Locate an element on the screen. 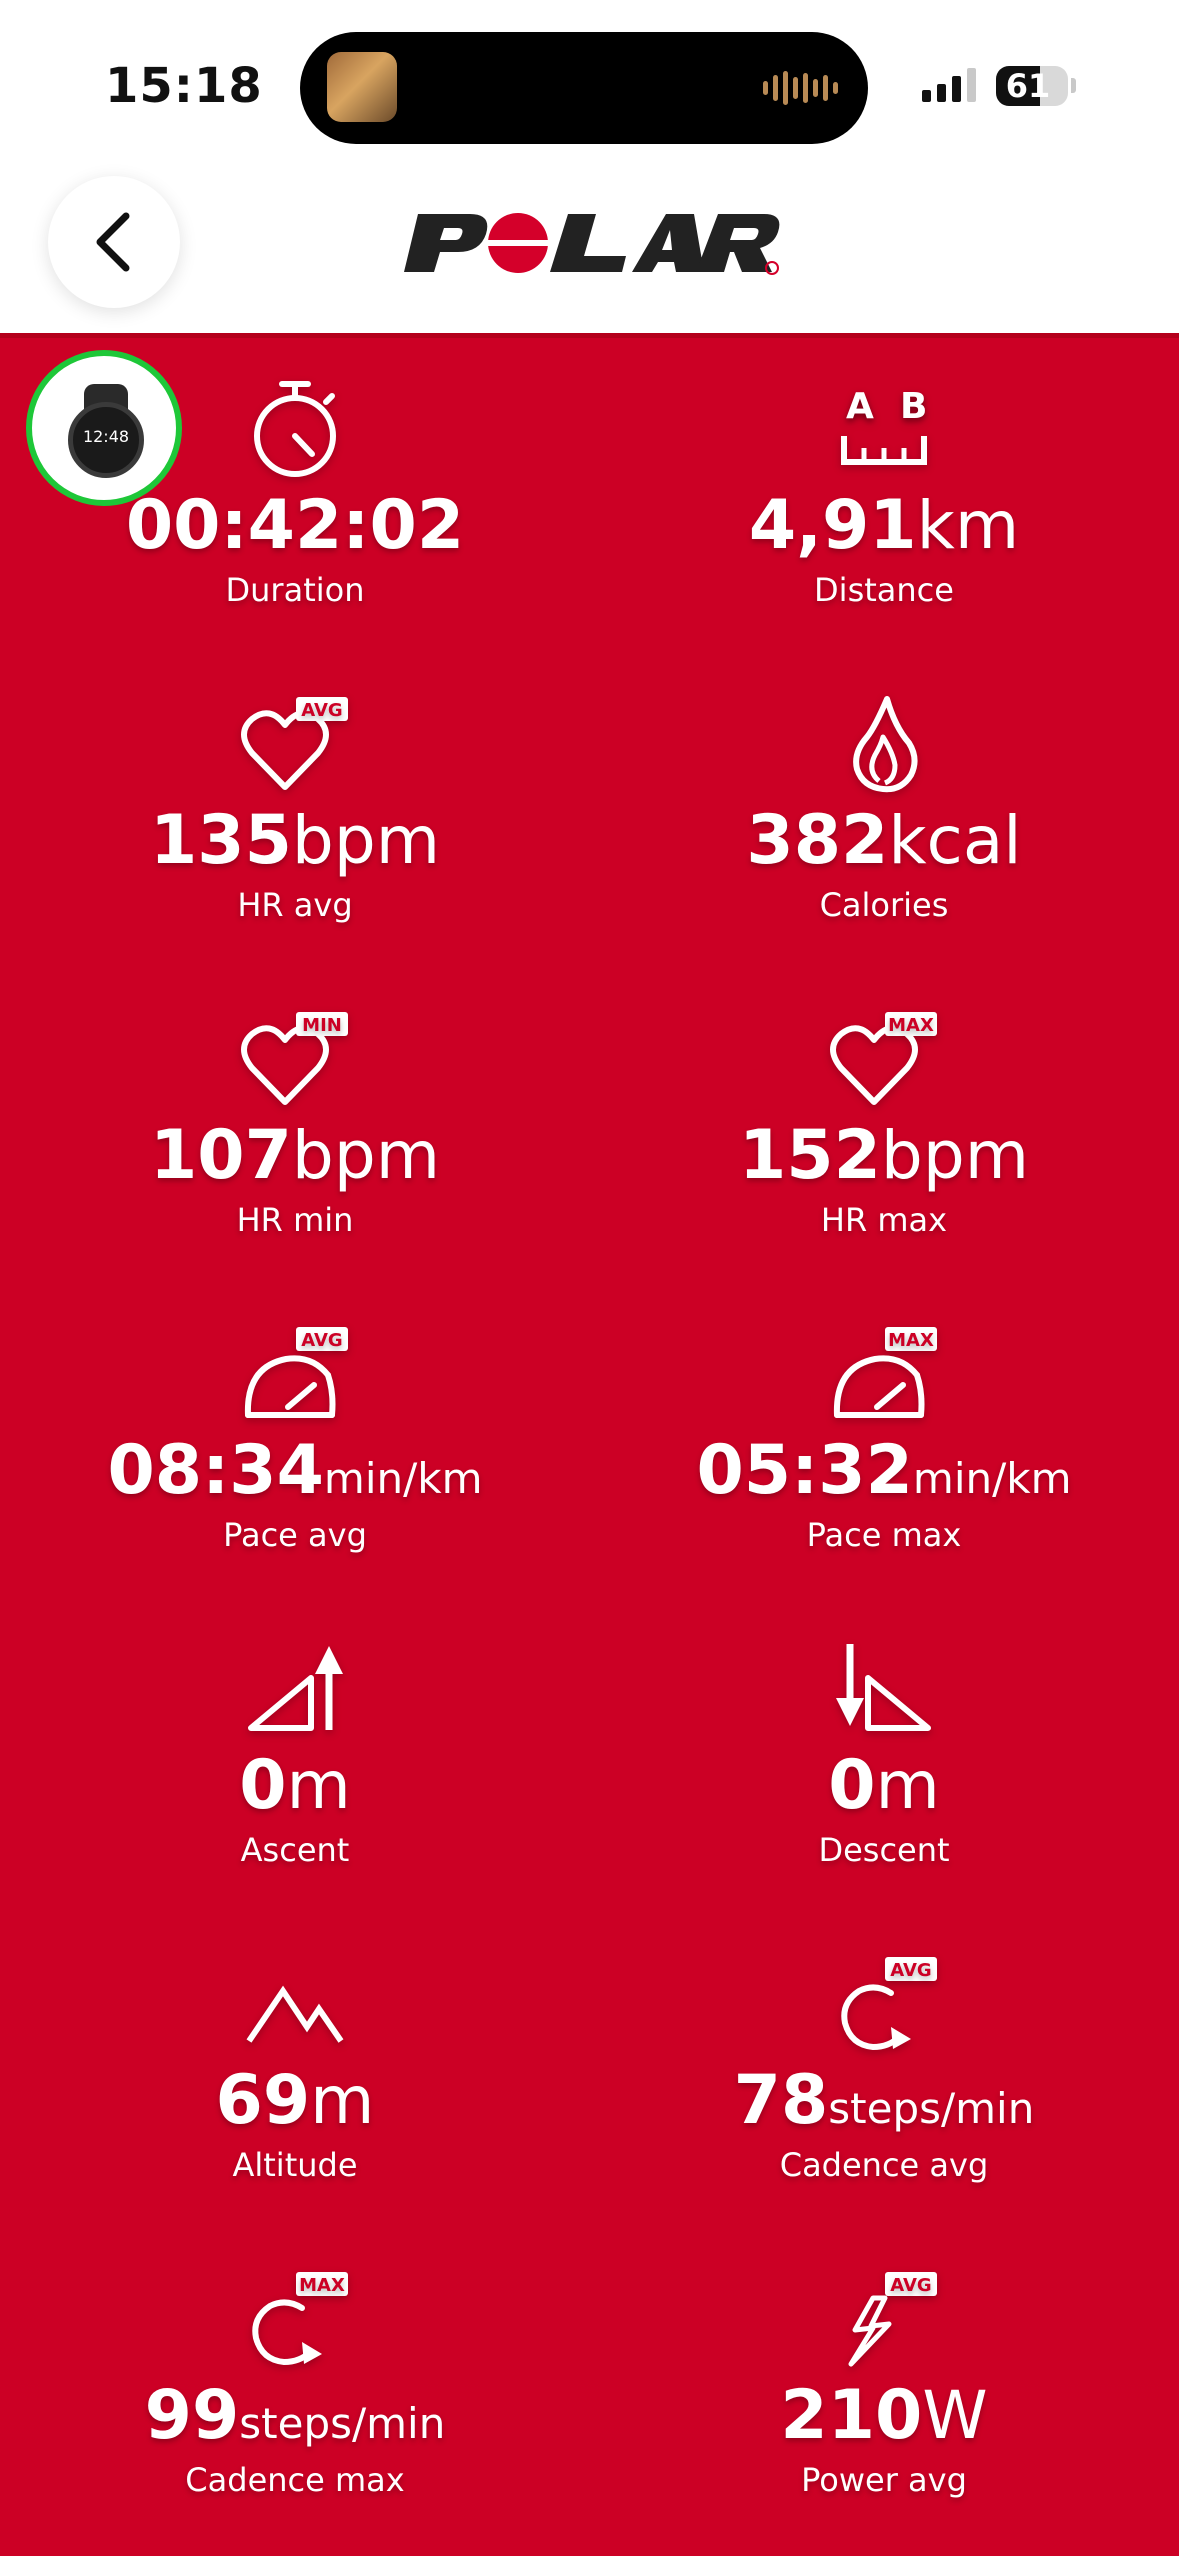 Image resolution: width=1179 pixels, height=2556 pixels. metric-hr-max: MAX 152bpm HR max is located at coordinates (884, 1114).